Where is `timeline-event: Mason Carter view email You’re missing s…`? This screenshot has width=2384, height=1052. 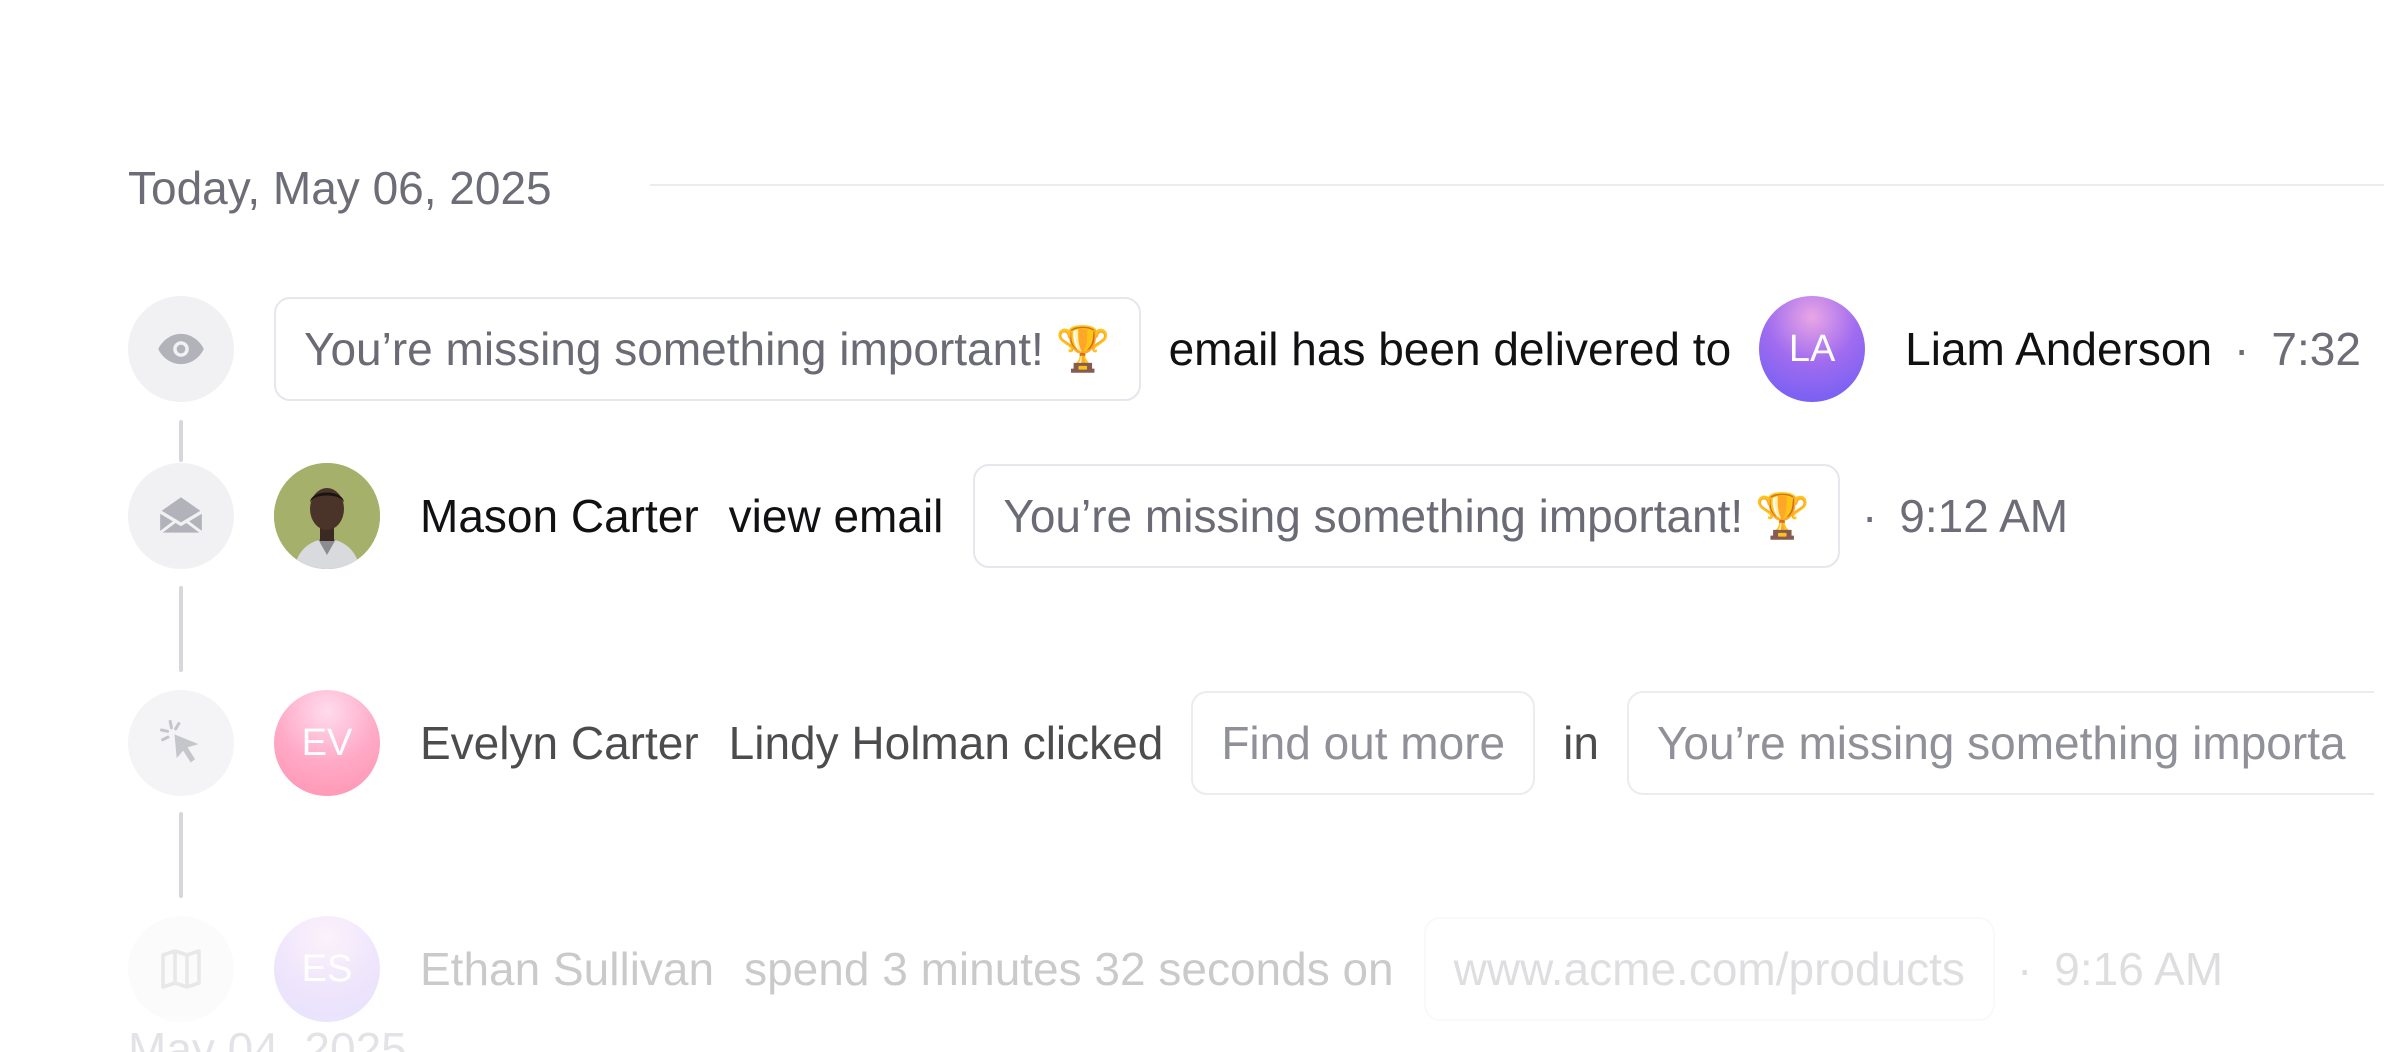 timeline-event: Mason Carter view email You’re missing s… is located at coordinates (1192, 517).